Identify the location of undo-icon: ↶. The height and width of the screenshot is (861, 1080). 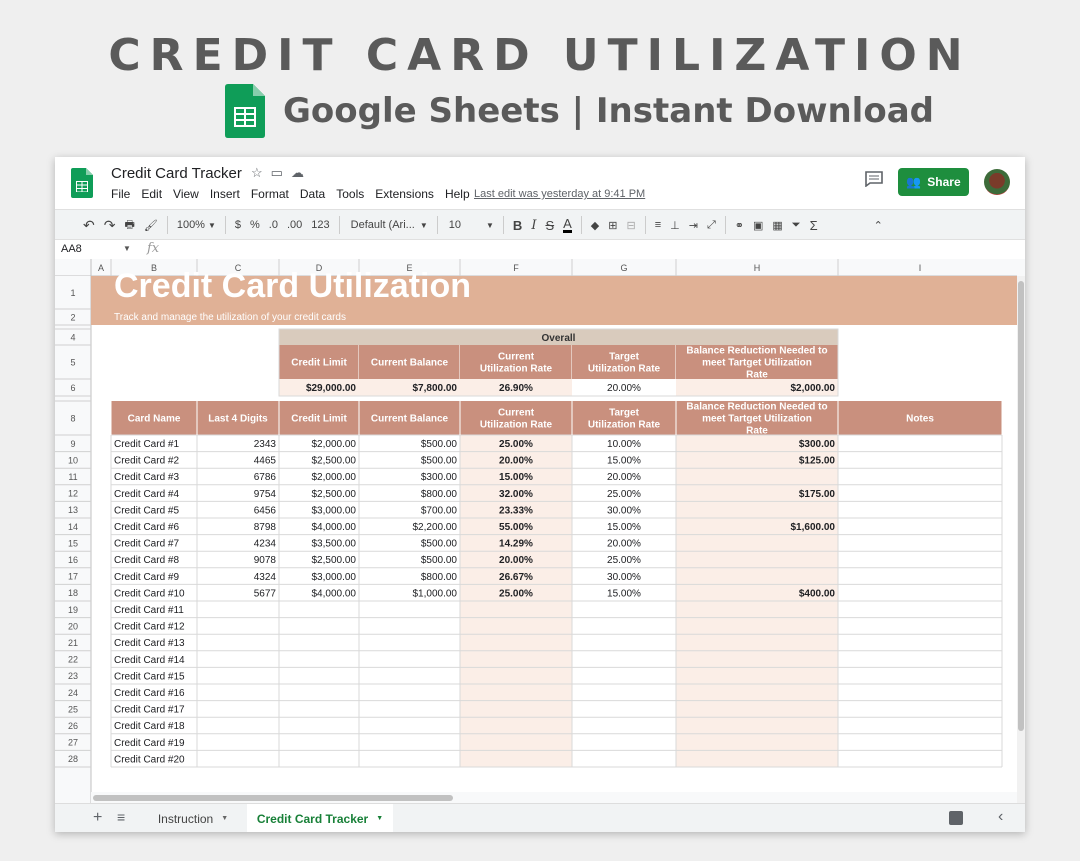
(89, 225).